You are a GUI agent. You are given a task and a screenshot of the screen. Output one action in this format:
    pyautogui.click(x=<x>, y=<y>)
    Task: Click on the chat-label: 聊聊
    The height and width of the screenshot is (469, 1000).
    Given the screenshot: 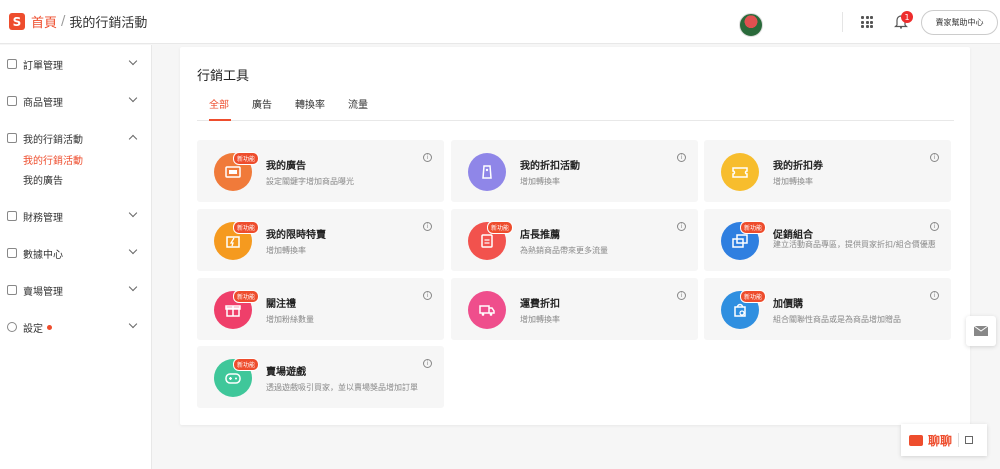 What is the action you would take?
    pyautogui.click(x=940, y=440)
    